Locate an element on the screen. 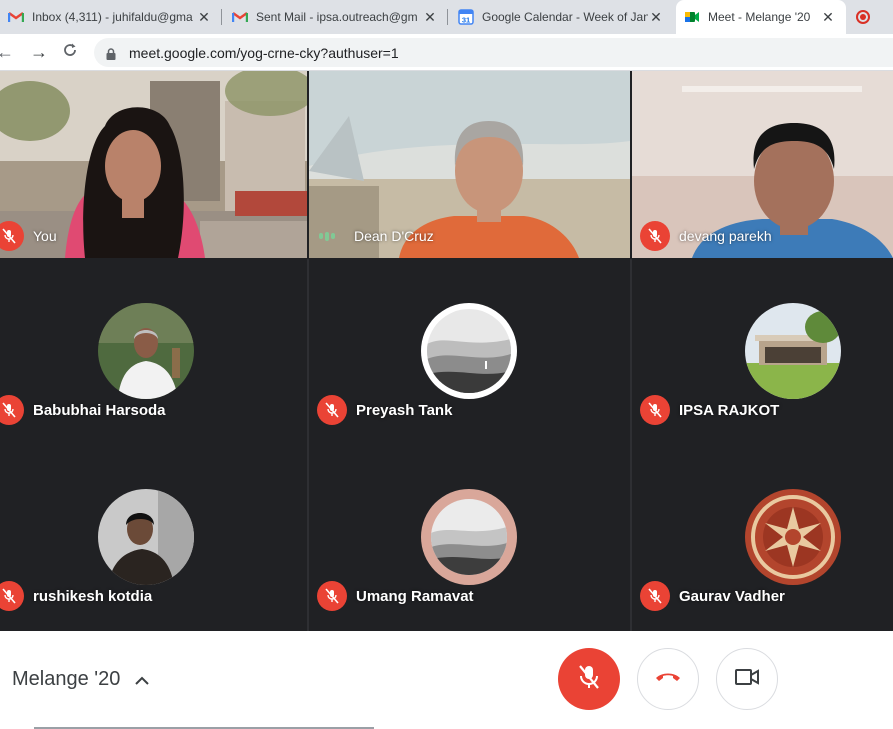 The image size is (893, 729). participant-label: Gaurav Vadher is located at coordinates (712, 596).